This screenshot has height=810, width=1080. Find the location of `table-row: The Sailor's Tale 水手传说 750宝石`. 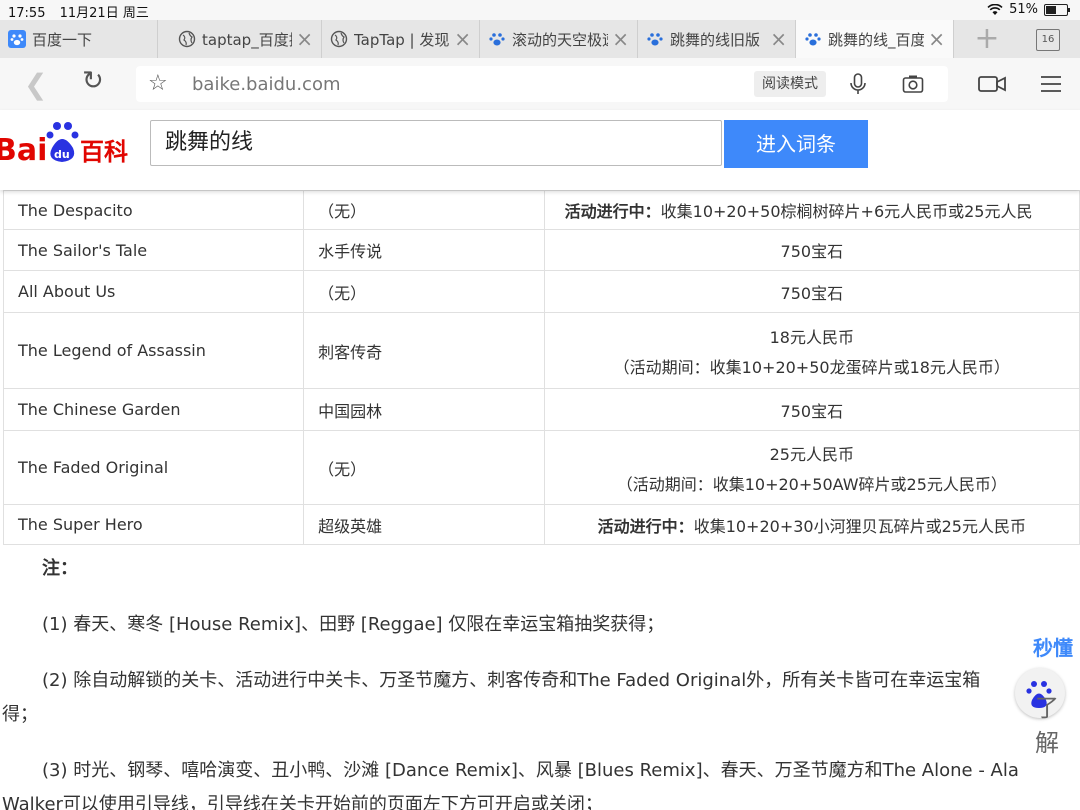

table-row: The Sailor's Tale 水手传说 750宝石 is located at coordinates (541, 250).